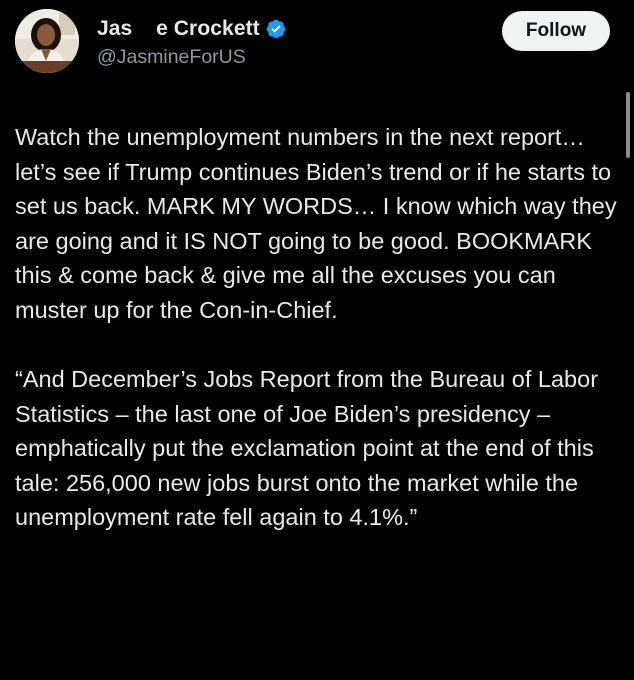 The height and width of the screenshot is (680, 634). Describe the element at coordinates (312, 41) in the screenshot. I see `tweet-header: Jas e Crockett @JasmineForUS Follow` at that location.